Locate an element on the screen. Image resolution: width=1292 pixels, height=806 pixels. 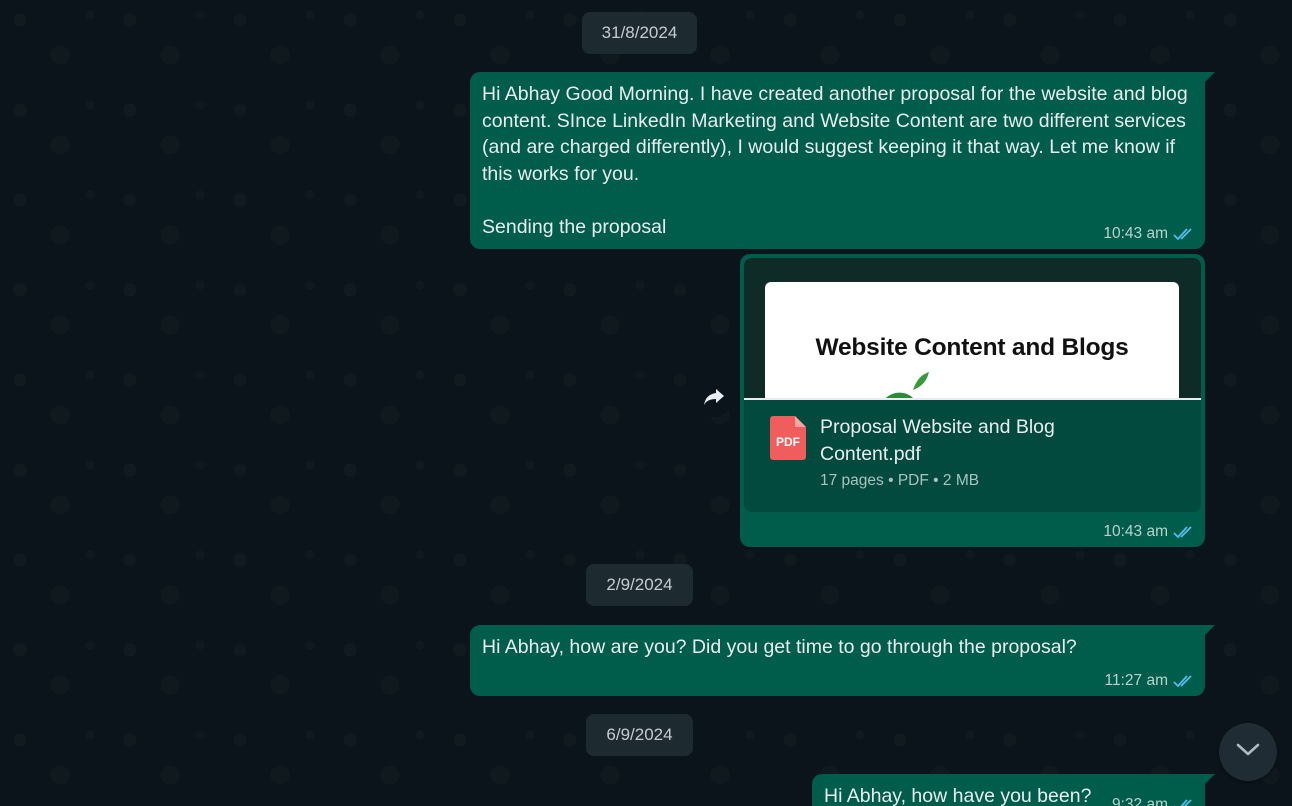
document-pages: 17 pages is located at coordinates (852, 480).